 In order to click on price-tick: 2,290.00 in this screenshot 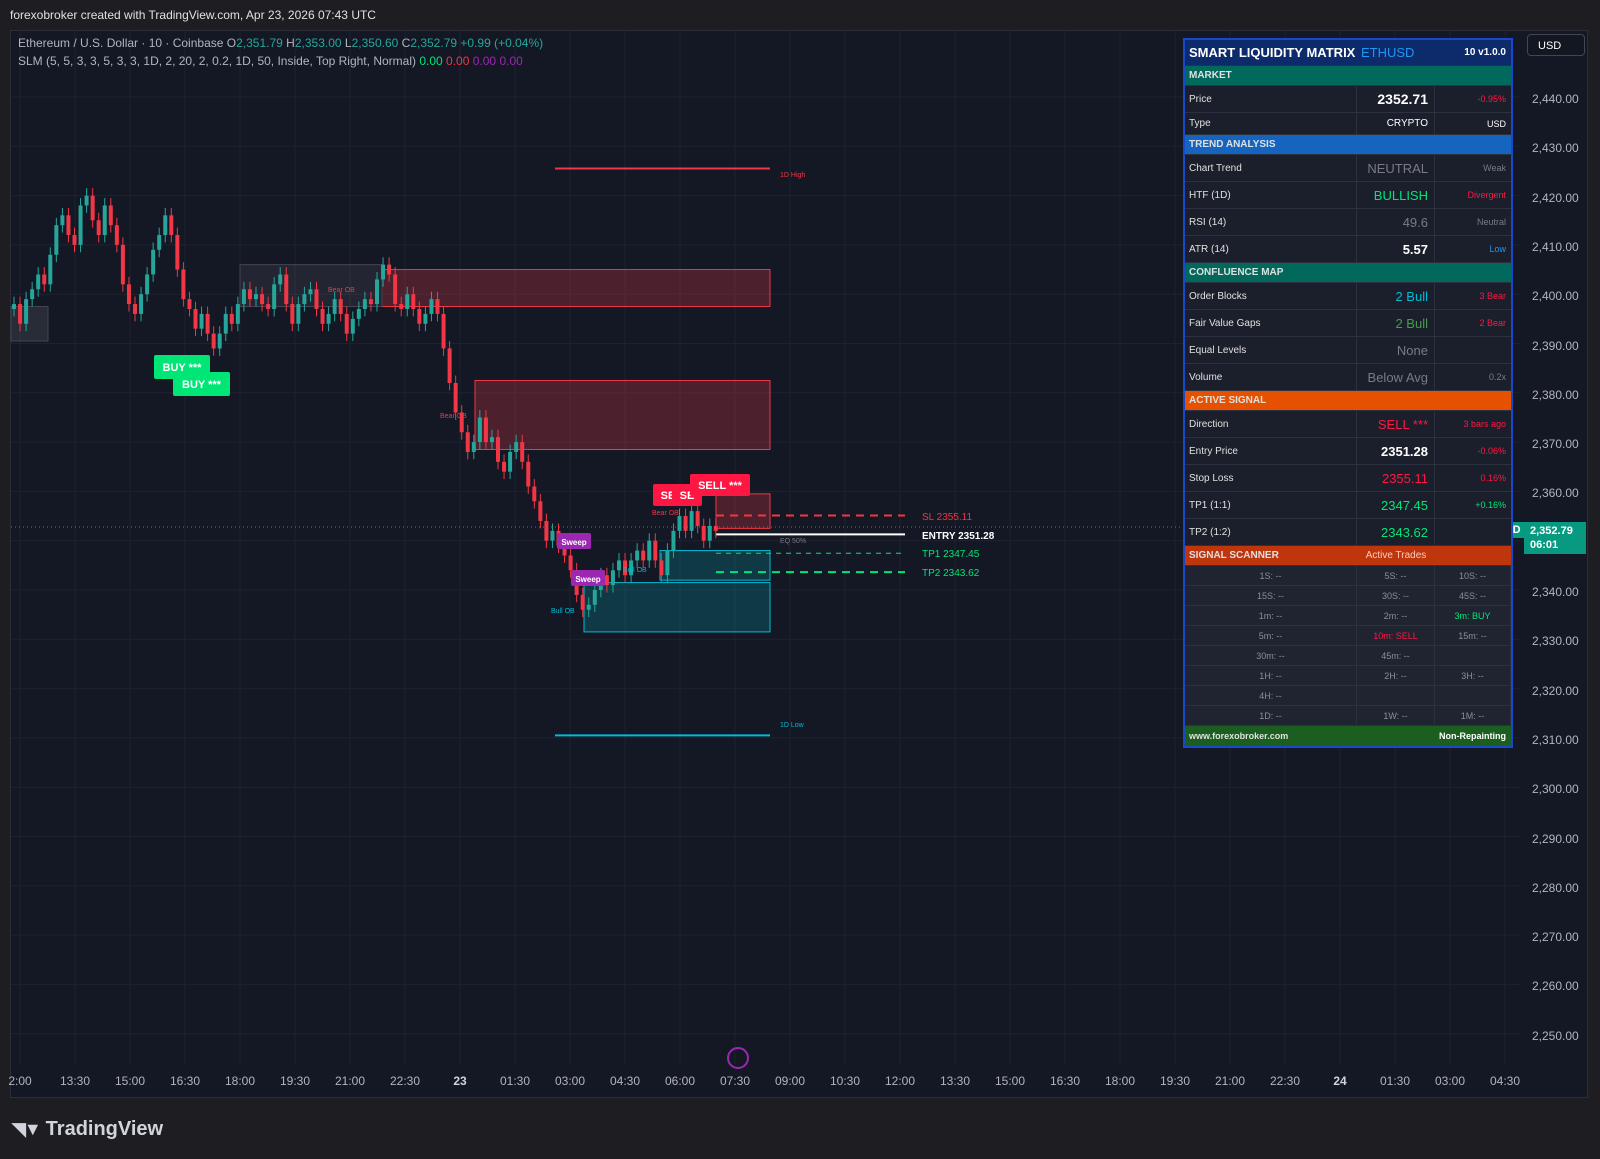, I will do `click(1555, 838)`.